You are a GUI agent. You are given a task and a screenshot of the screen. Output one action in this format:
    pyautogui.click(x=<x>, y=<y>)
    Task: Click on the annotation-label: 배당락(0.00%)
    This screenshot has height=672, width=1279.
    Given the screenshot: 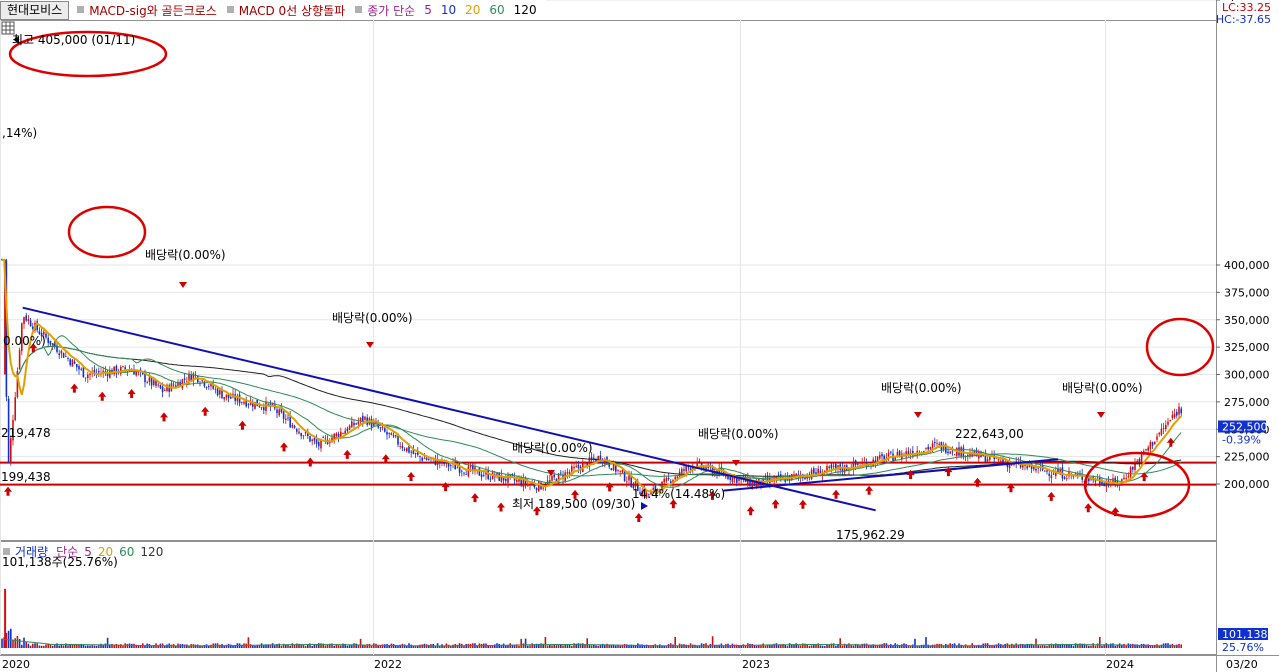 What is the action you would take?
    pyautogui.click(x=372, y=318)
    